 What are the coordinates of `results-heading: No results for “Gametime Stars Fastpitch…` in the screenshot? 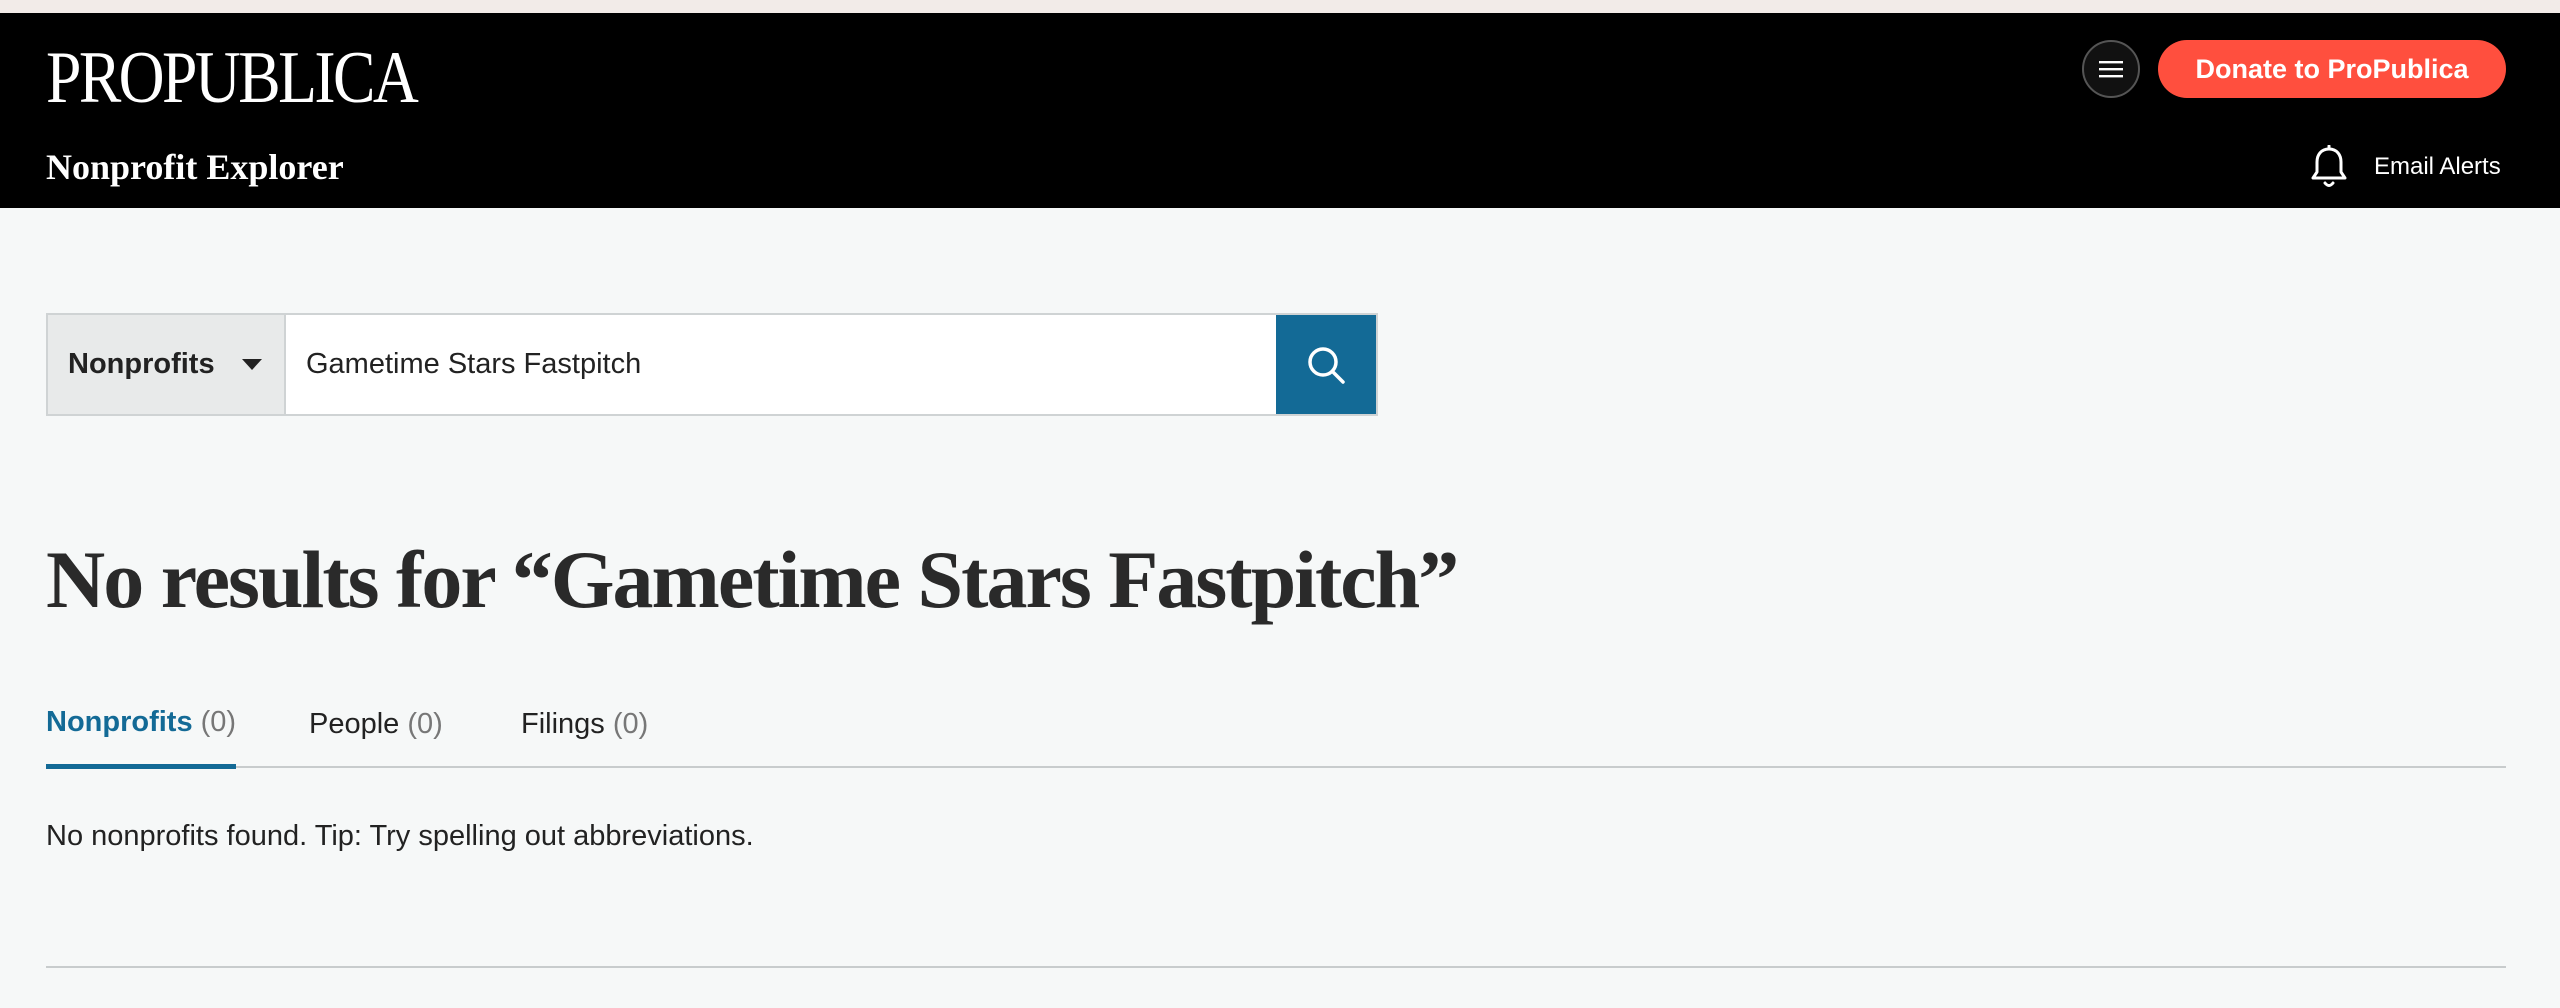 It's located at (752, 579).